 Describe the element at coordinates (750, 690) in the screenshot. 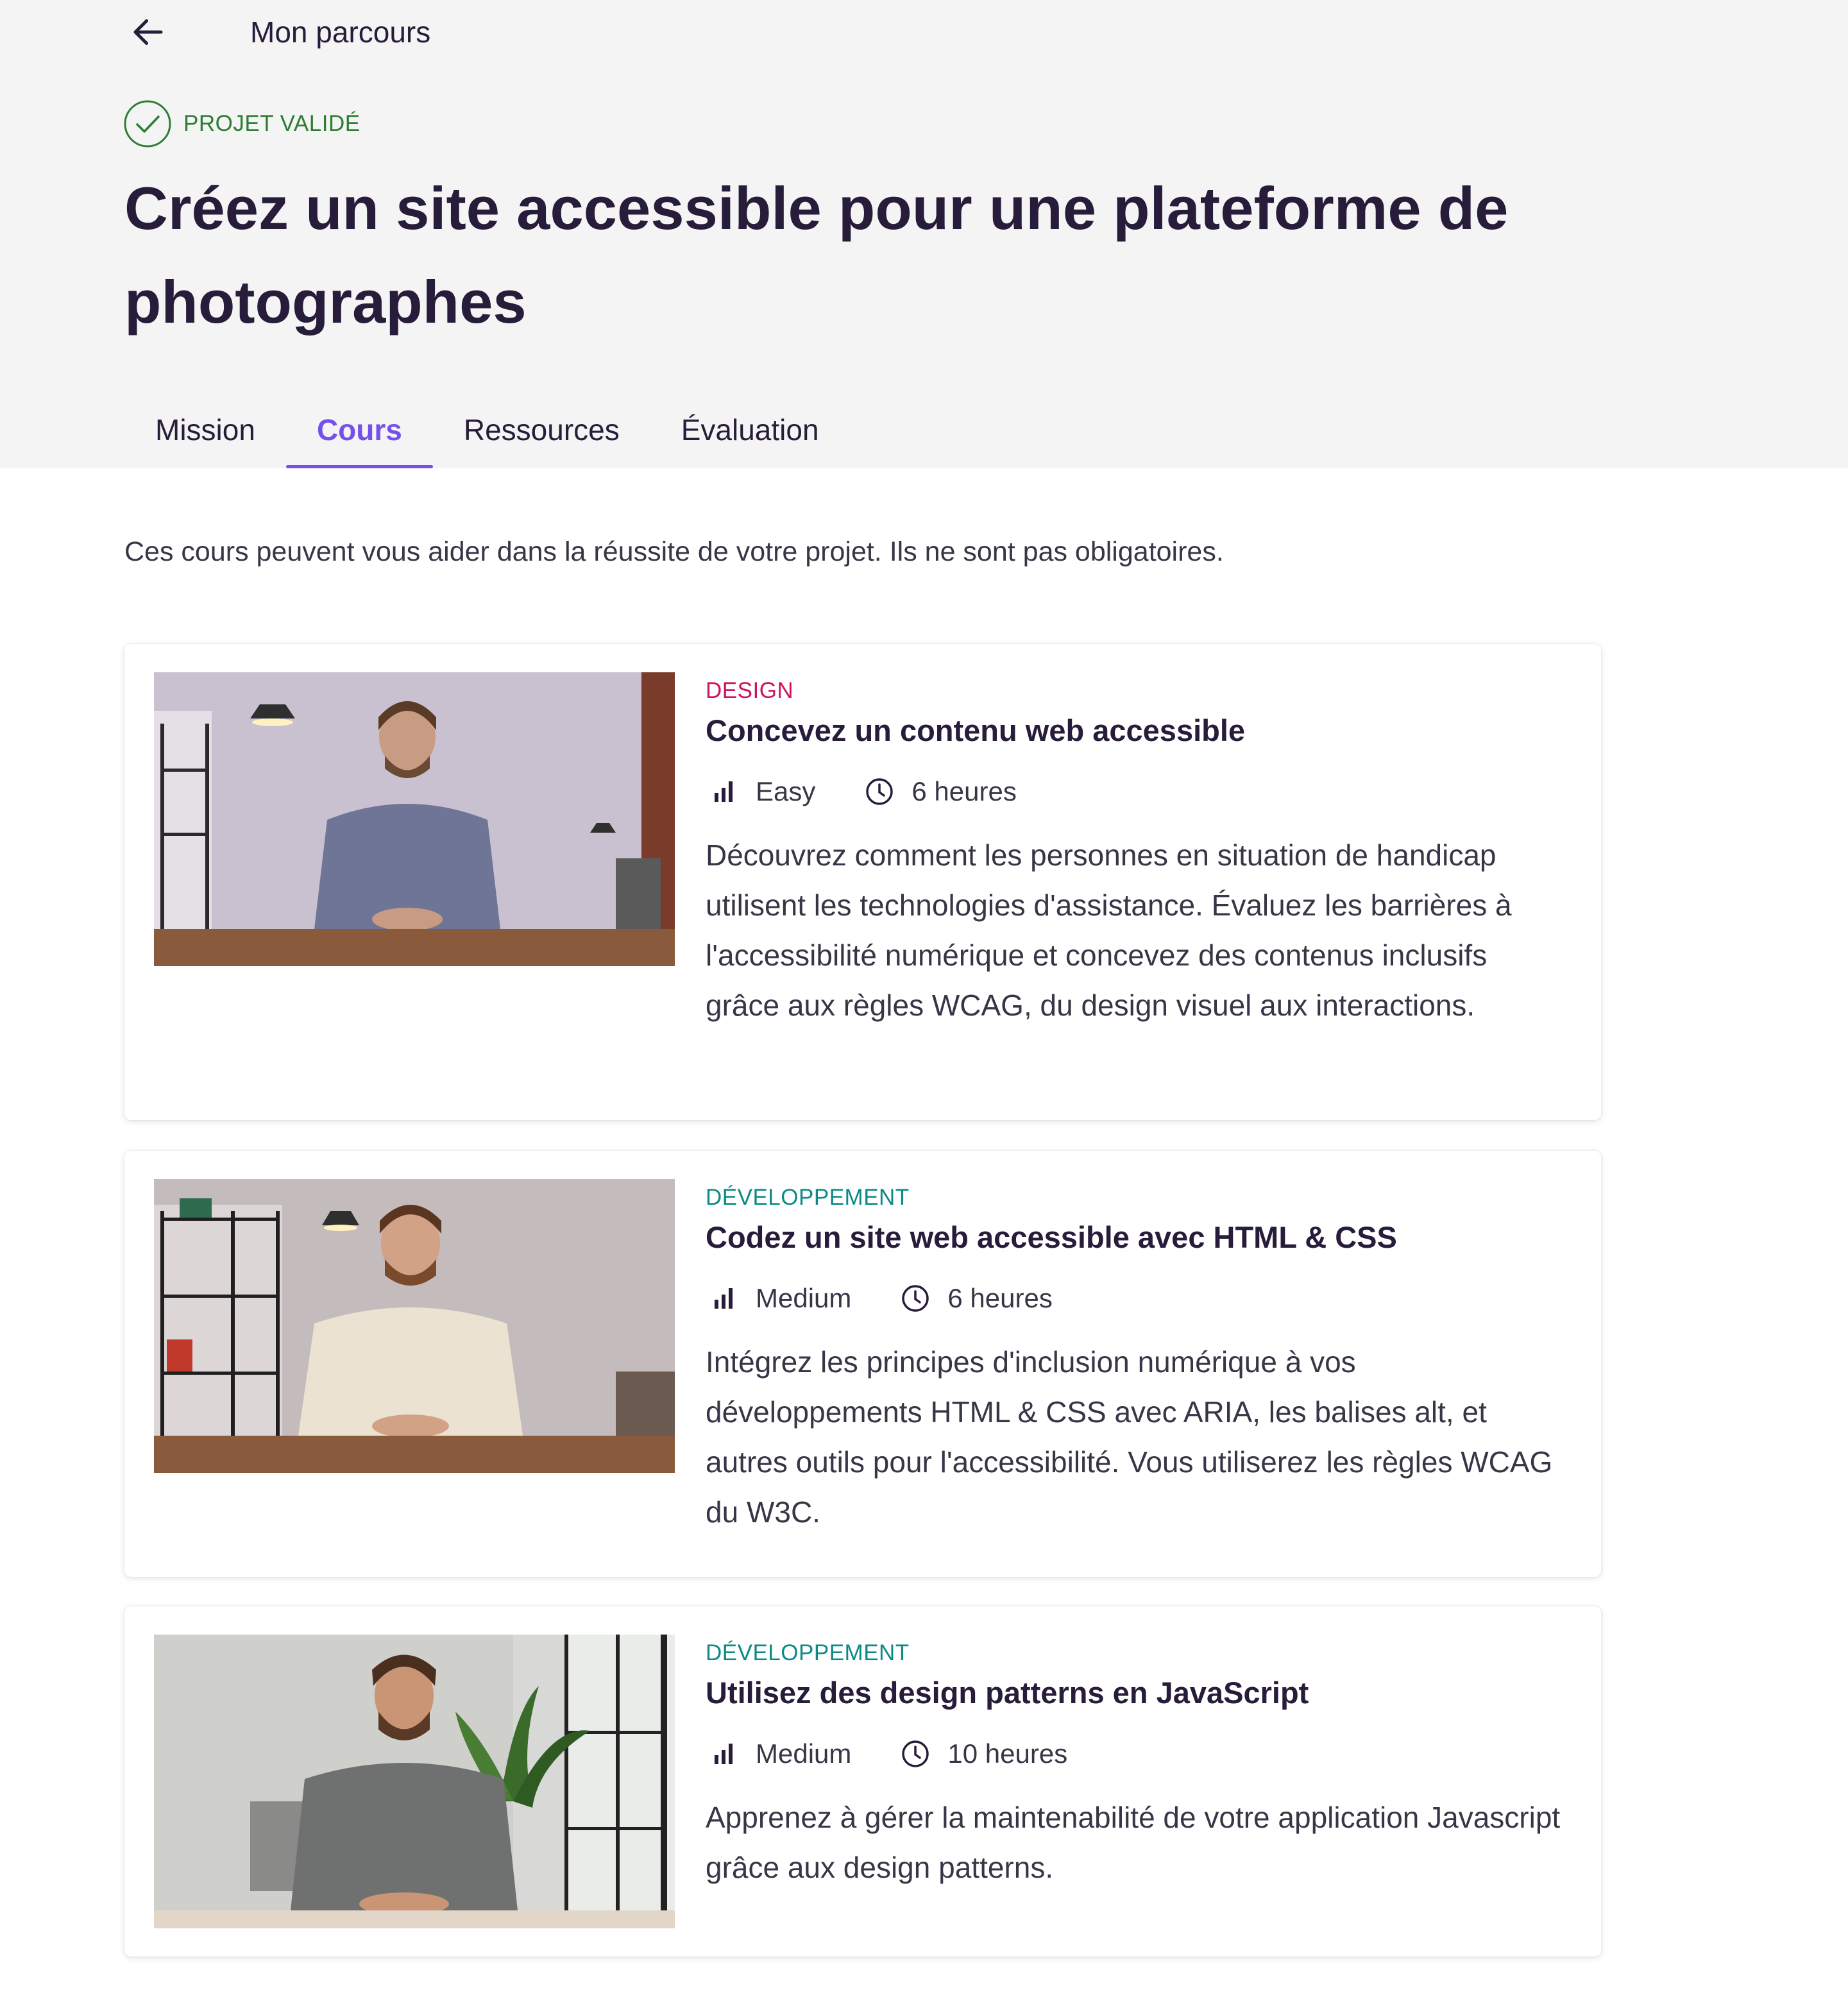

I see `course-category: DESIGN` at that location.